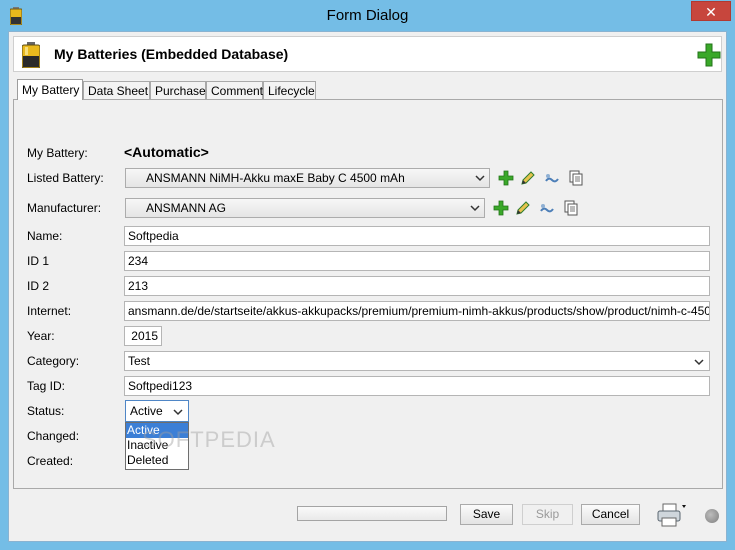 The height and width of the screenshot is (550, 735). I want to click on status-select: Active, so click(157, 411).